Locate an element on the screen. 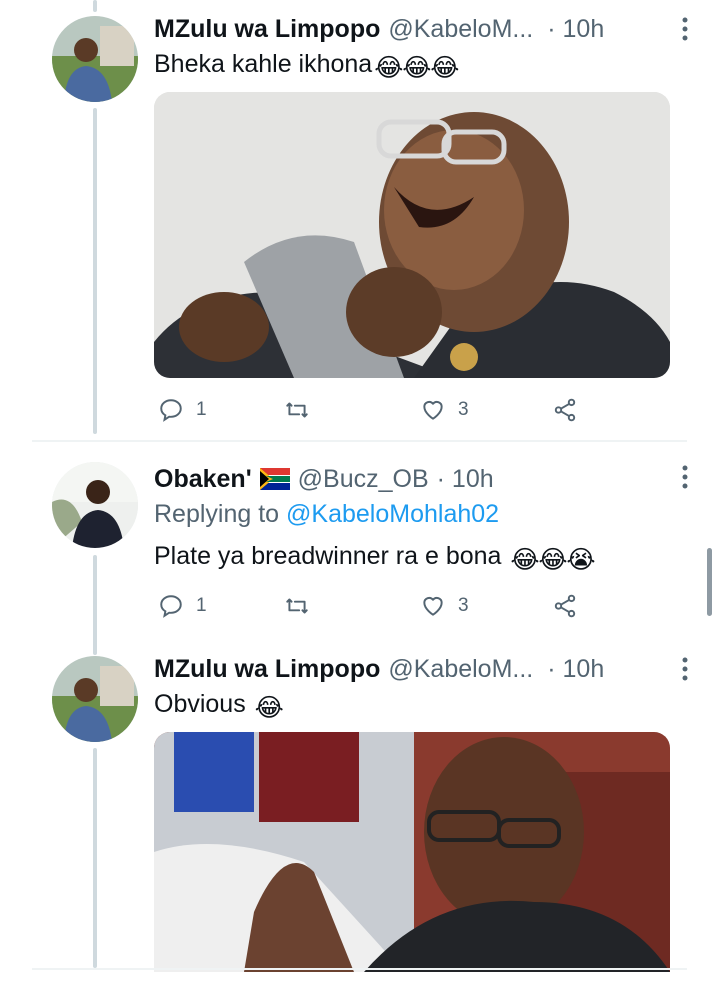 This screenshot has width=720, height=983. replying-to: Replying to @KabeloMohlah02 is located at coordinates (326, 514).